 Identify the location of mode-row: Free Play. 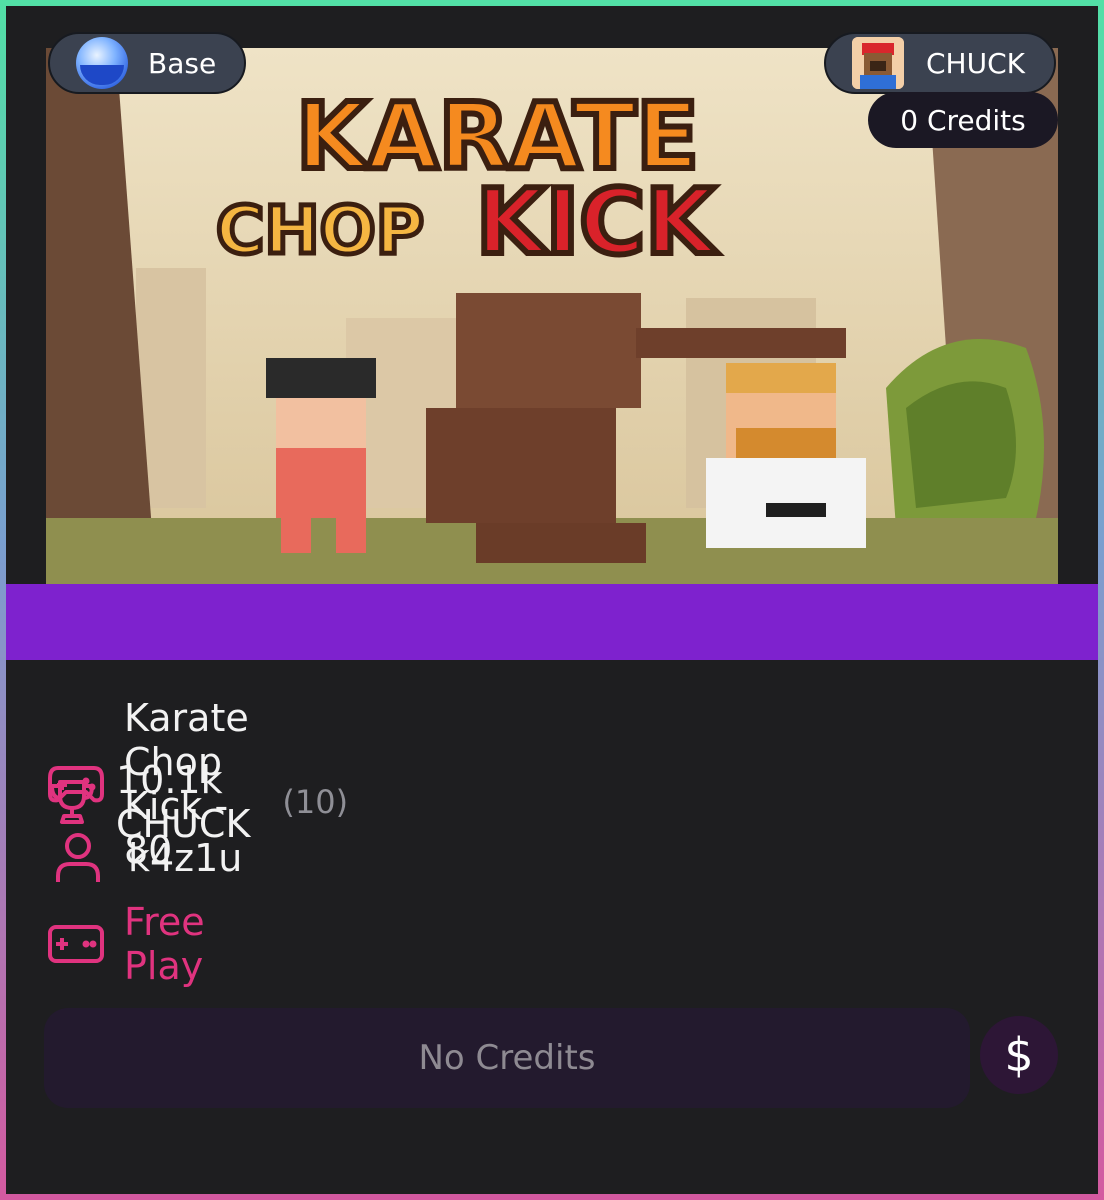
(128, 944).